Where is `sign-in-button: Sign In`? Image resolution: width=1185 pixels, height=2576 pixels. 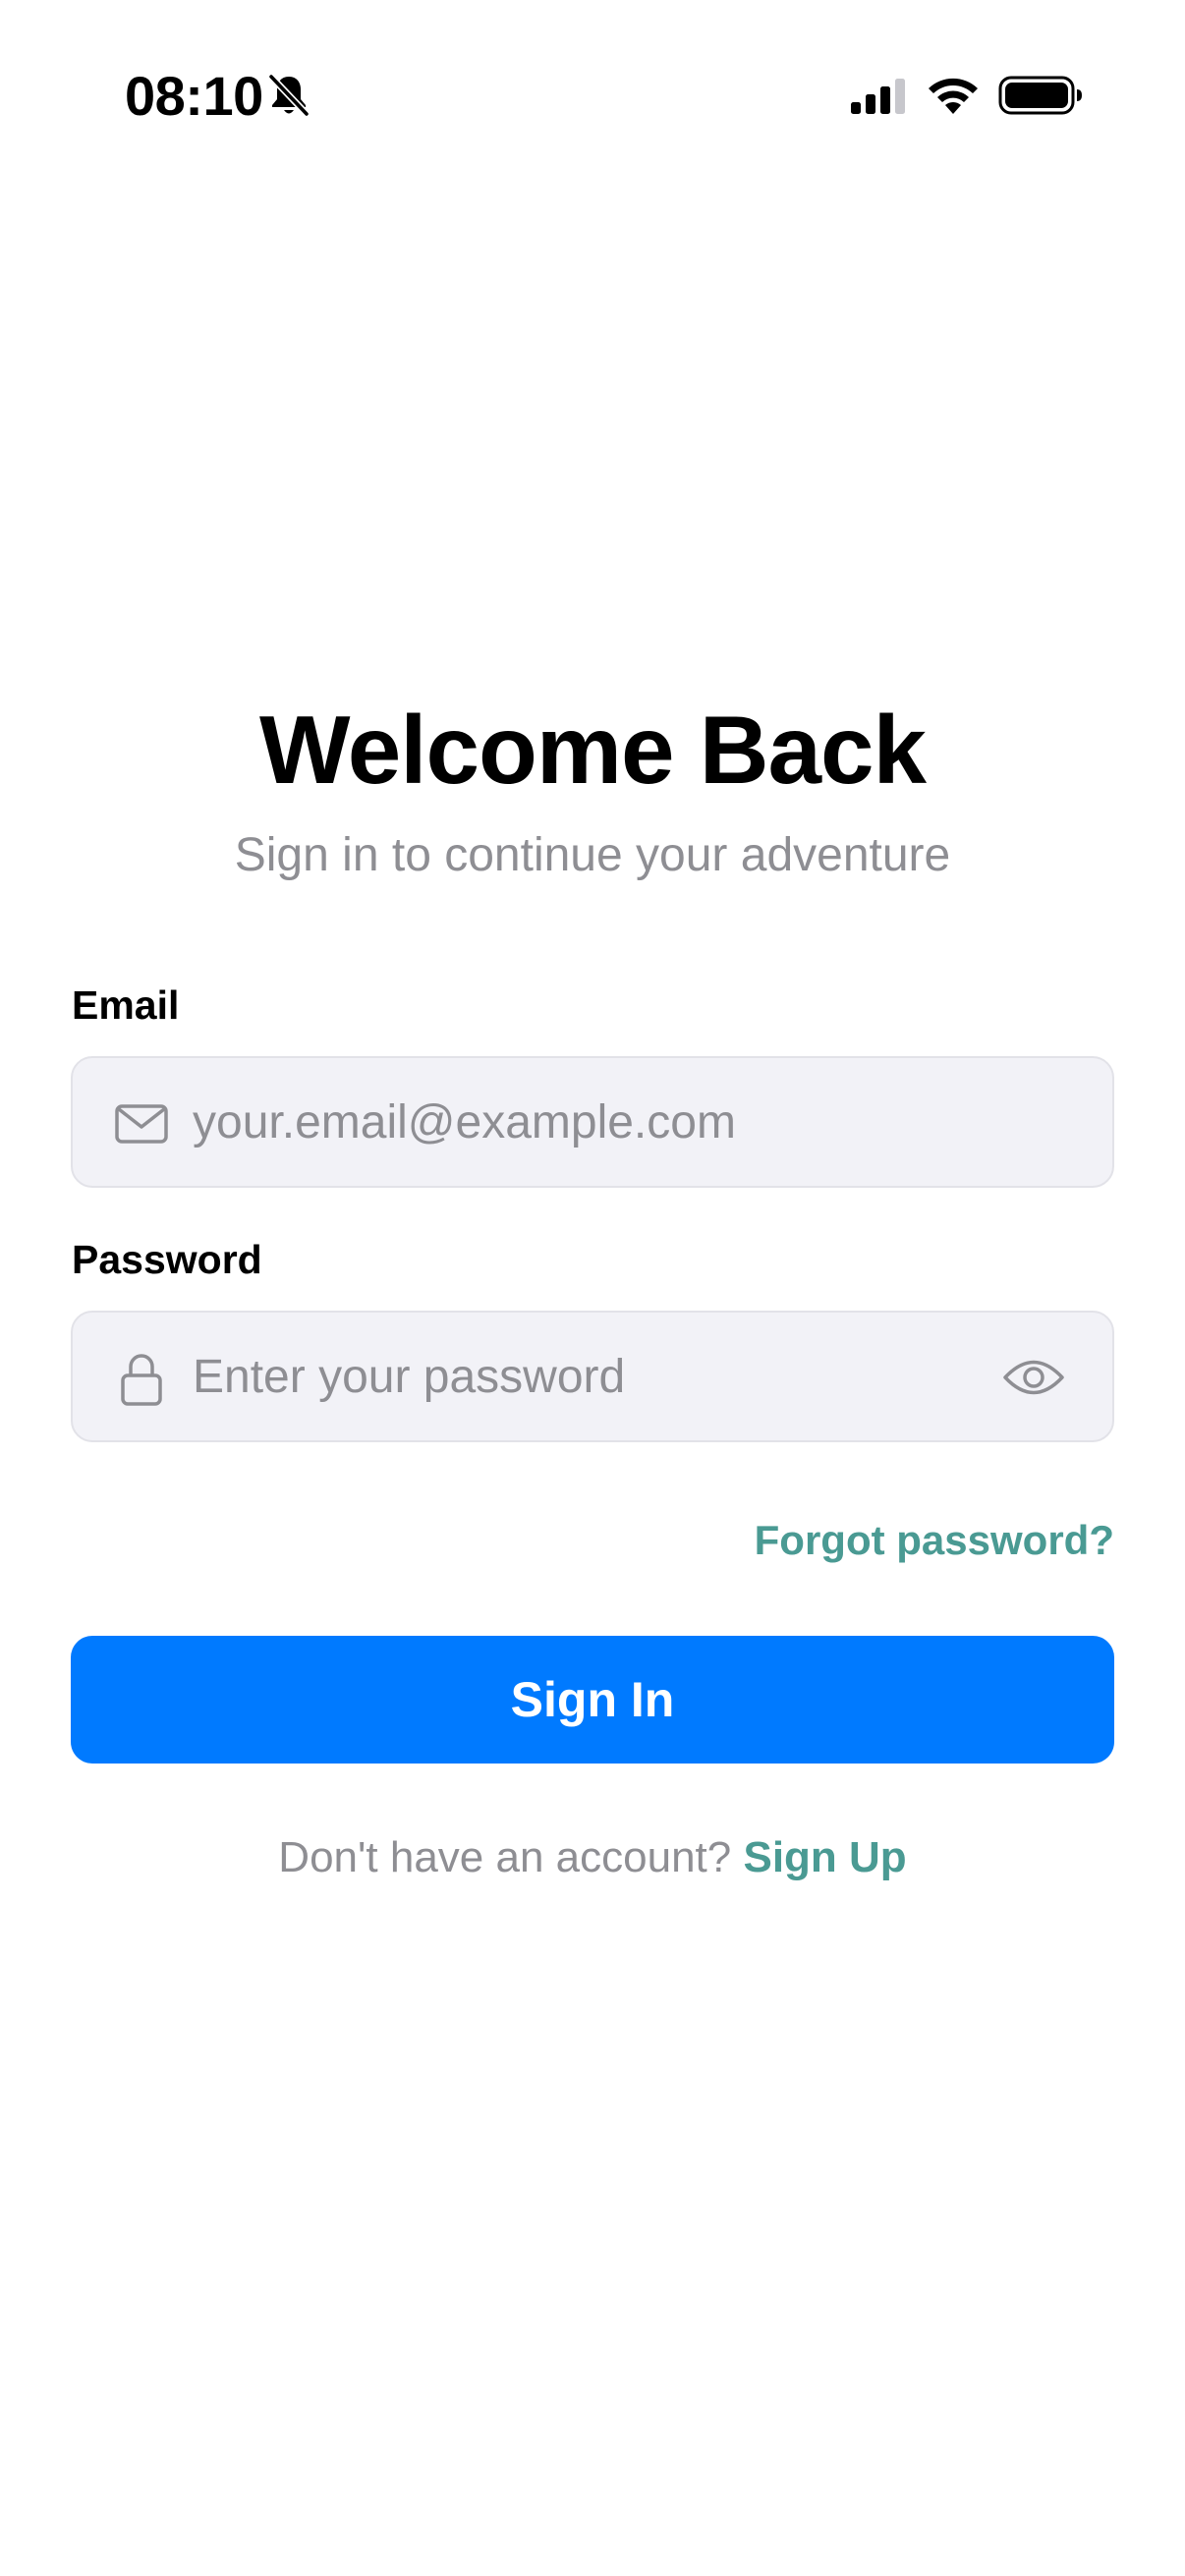
sign-in-button: Sign In is located at coordinates (592, 1700).